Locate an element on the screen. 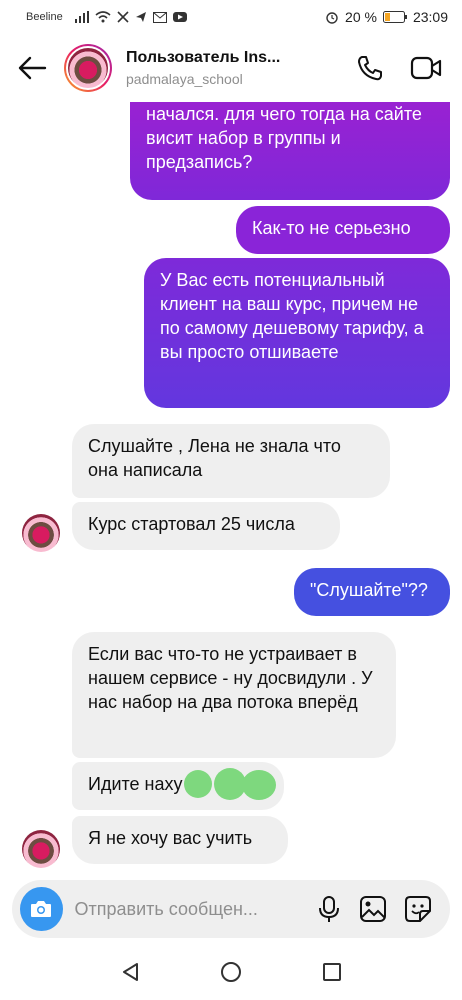 This screenshot has height=1000, width=462. image-icon is located at coordinates (373, 909).